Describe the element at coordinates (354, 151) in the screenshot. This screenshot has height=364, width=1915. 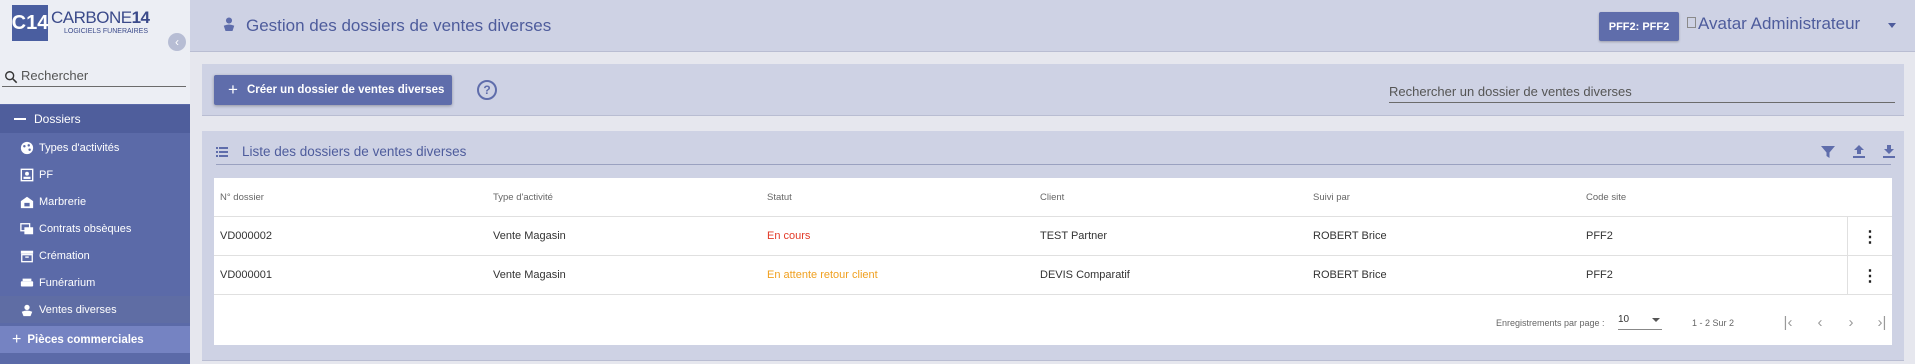
I see `panel-title: Liste des dossiers de ventes diverses` at that location.